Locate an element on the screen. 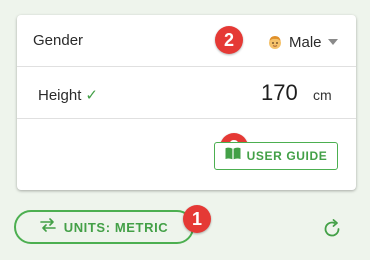 This screenshot has height=260, width=370. units-toggle-button: UNITS: METRIC is located at coordinates (104, 227).